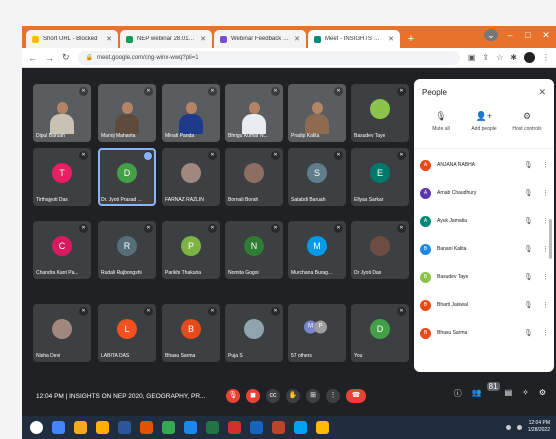  Describe the element at coordinates (191, 333) in the screenshot. I see `participant-tile: B ✕ Bhasu Sarma` at that location.